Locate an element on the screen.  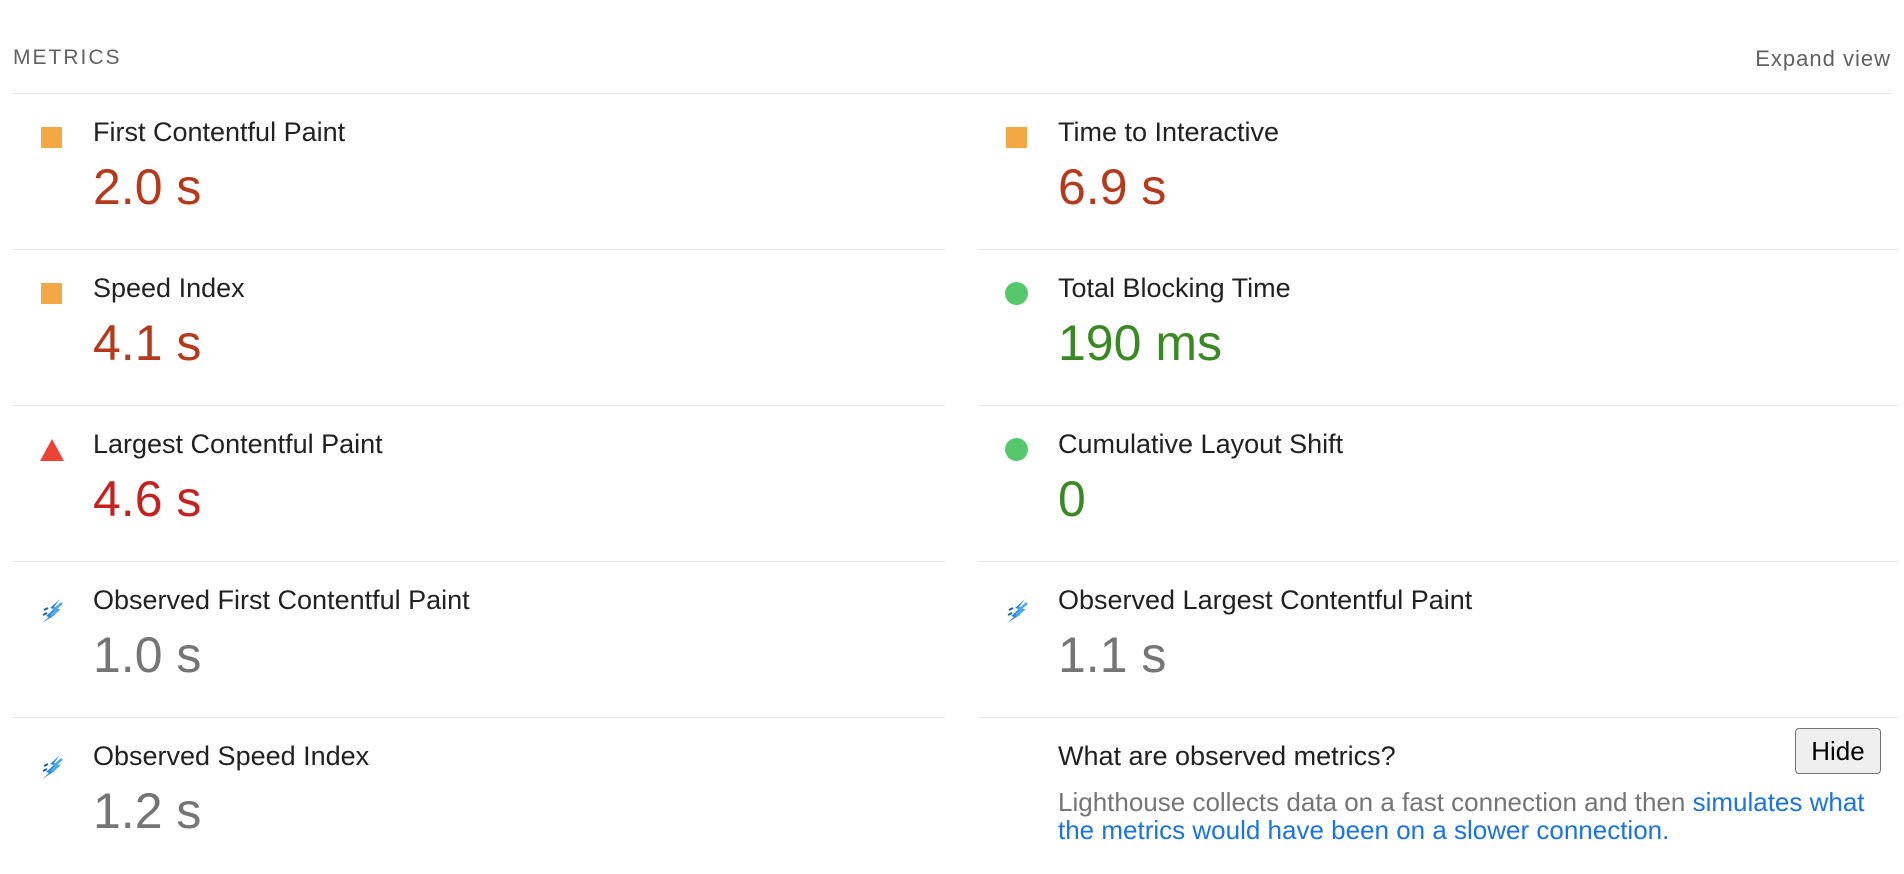
metric-label: Time to Interactive is located at coordinates (1169, 132).